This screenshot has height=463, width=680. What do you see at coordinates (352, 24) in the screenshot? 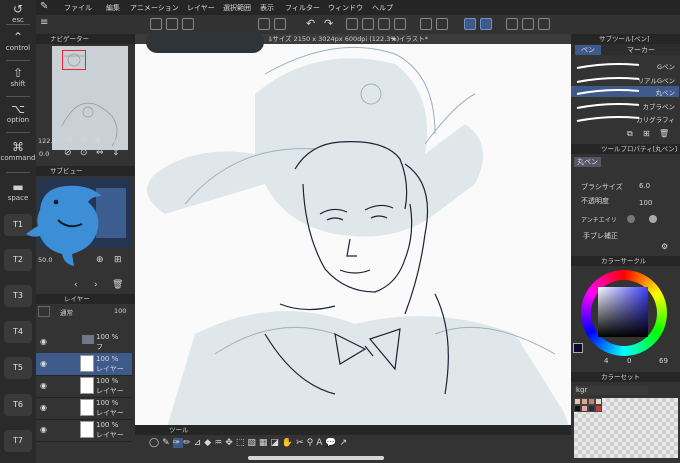
I see `transform-icon` at bounding box center [352, 24].